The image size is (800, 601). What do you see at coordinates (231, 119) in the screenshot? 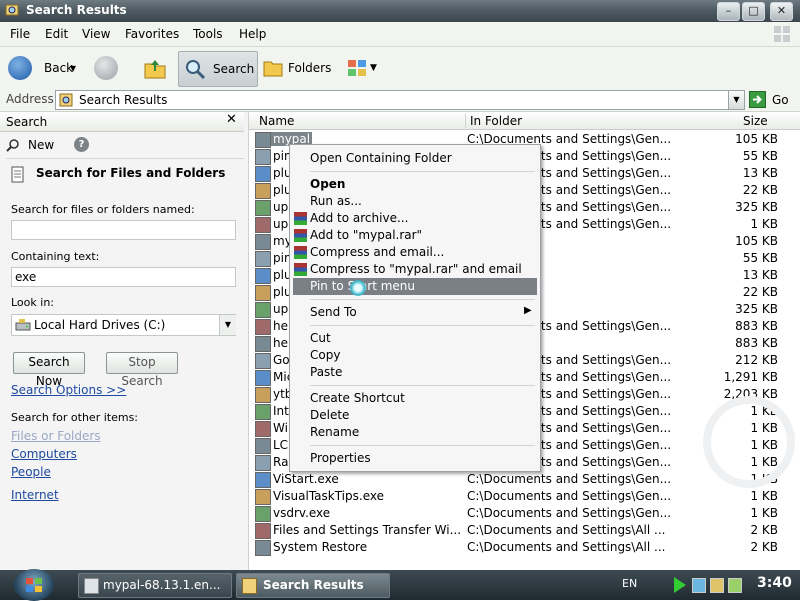
I see `close-pane-icon: ✕` at bounding box center [231, 119].